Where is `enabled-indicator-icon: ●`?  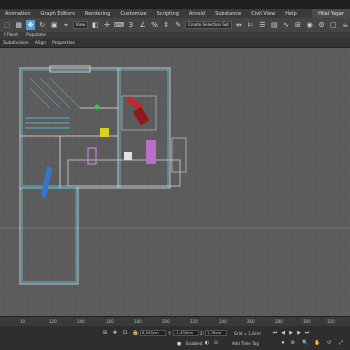
enabled-indicator-icon: ● is located at coordinates (179, 344).